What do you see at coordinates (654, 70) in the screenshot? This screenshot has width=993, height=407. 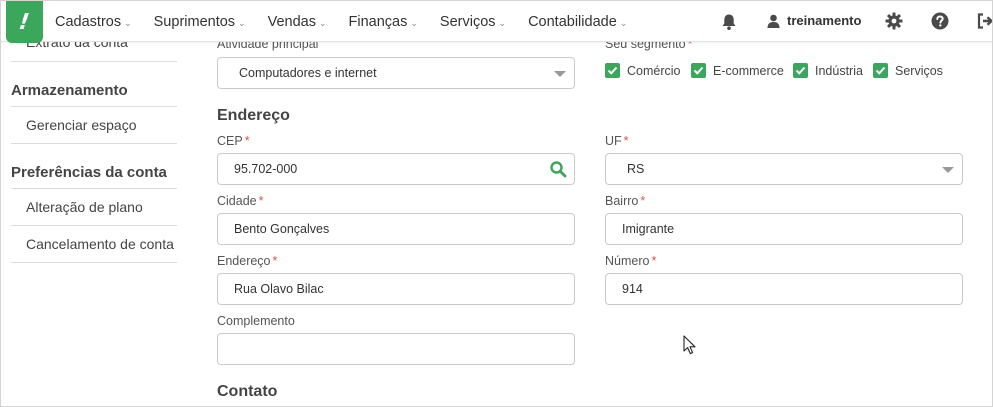 I see `checkbox-label: Comércio` at bounding box center [654, 70].